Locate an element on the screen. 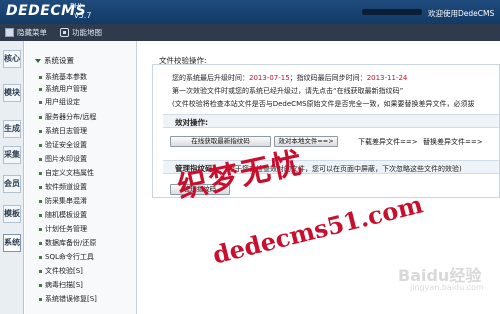 This screenshot has width=500, height=314. download-diff-link: 下载差异文件==> is located at coordinates (388, 142).